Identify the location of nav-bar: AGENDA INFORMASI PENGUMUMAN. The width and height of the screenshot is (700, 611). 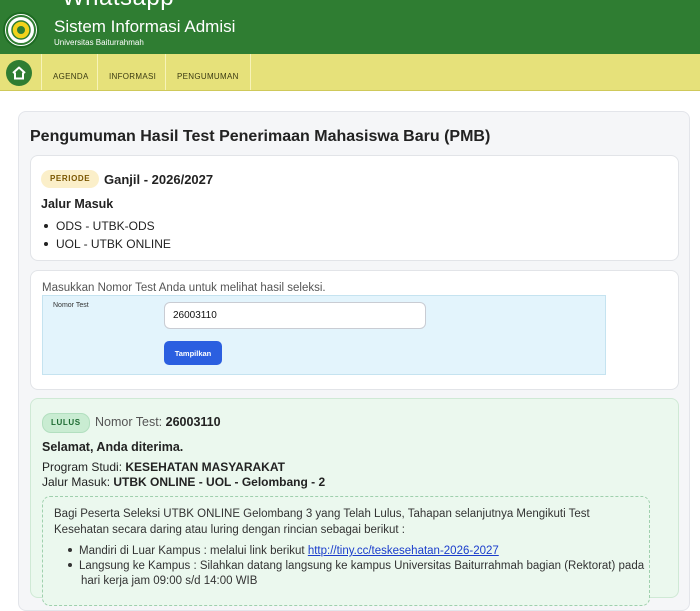
(350, 72).